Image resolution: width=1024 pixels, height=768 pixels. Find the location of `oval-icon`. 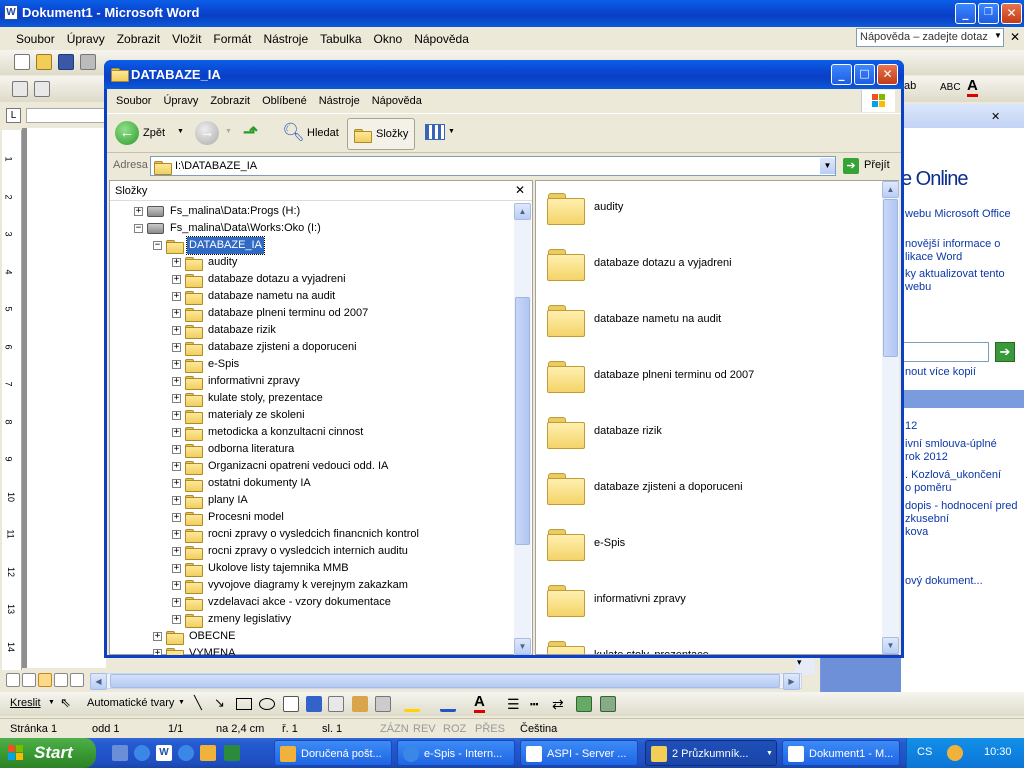

oval-icon is located at coordinates (267, 704).